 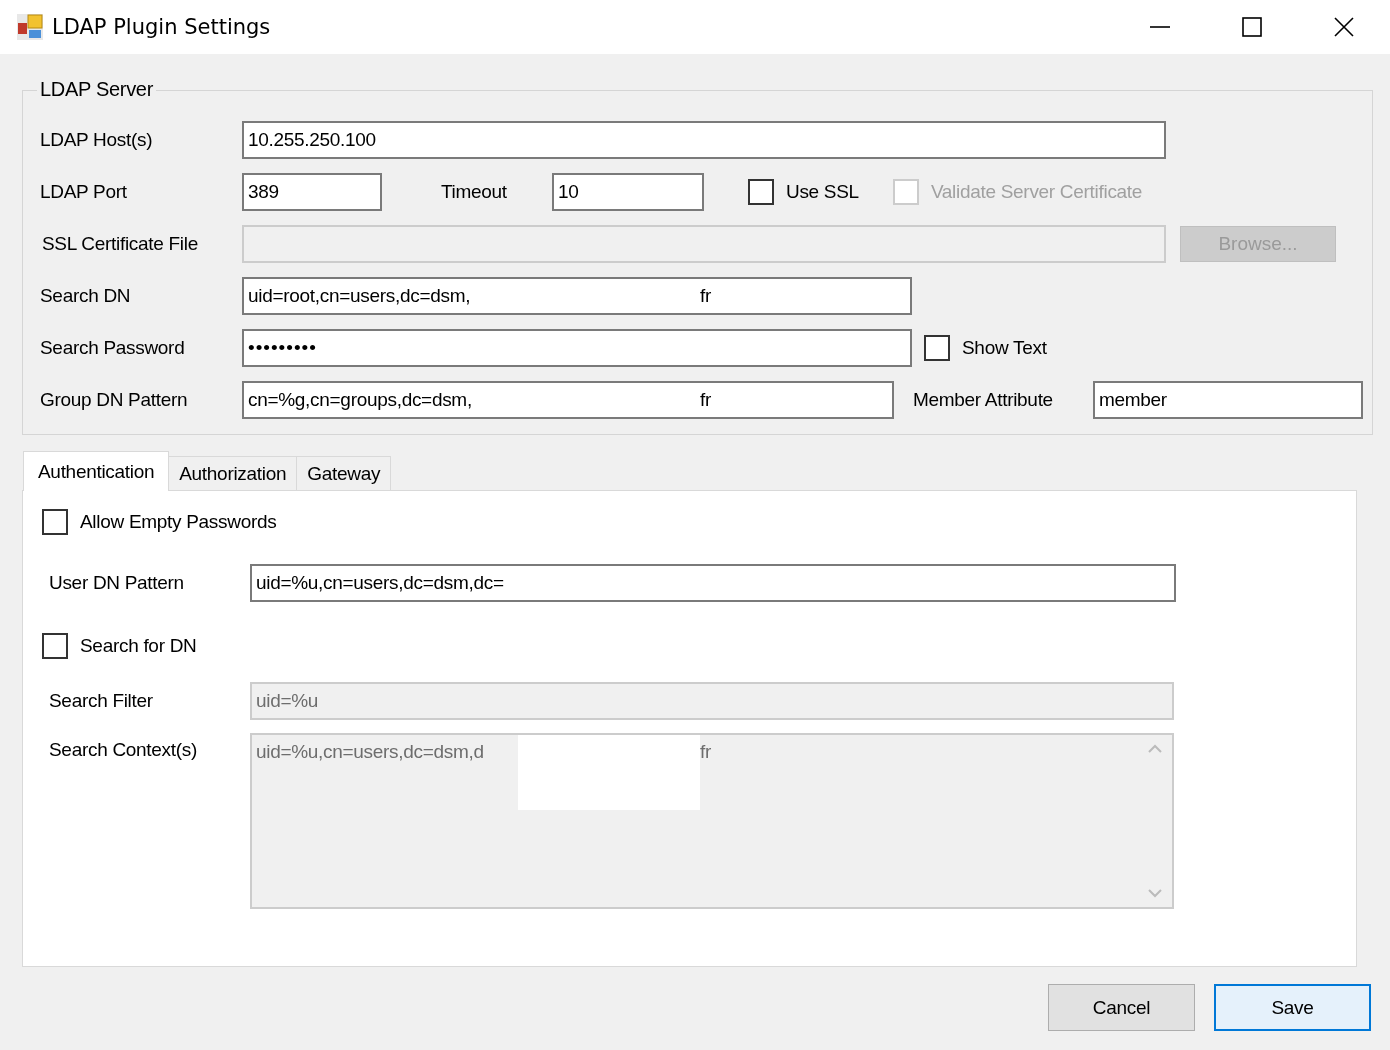 What do you see at coordinates (113, 348) in the screenshot?
I see `field-label: Search Password` at bounding box center [113, 348].